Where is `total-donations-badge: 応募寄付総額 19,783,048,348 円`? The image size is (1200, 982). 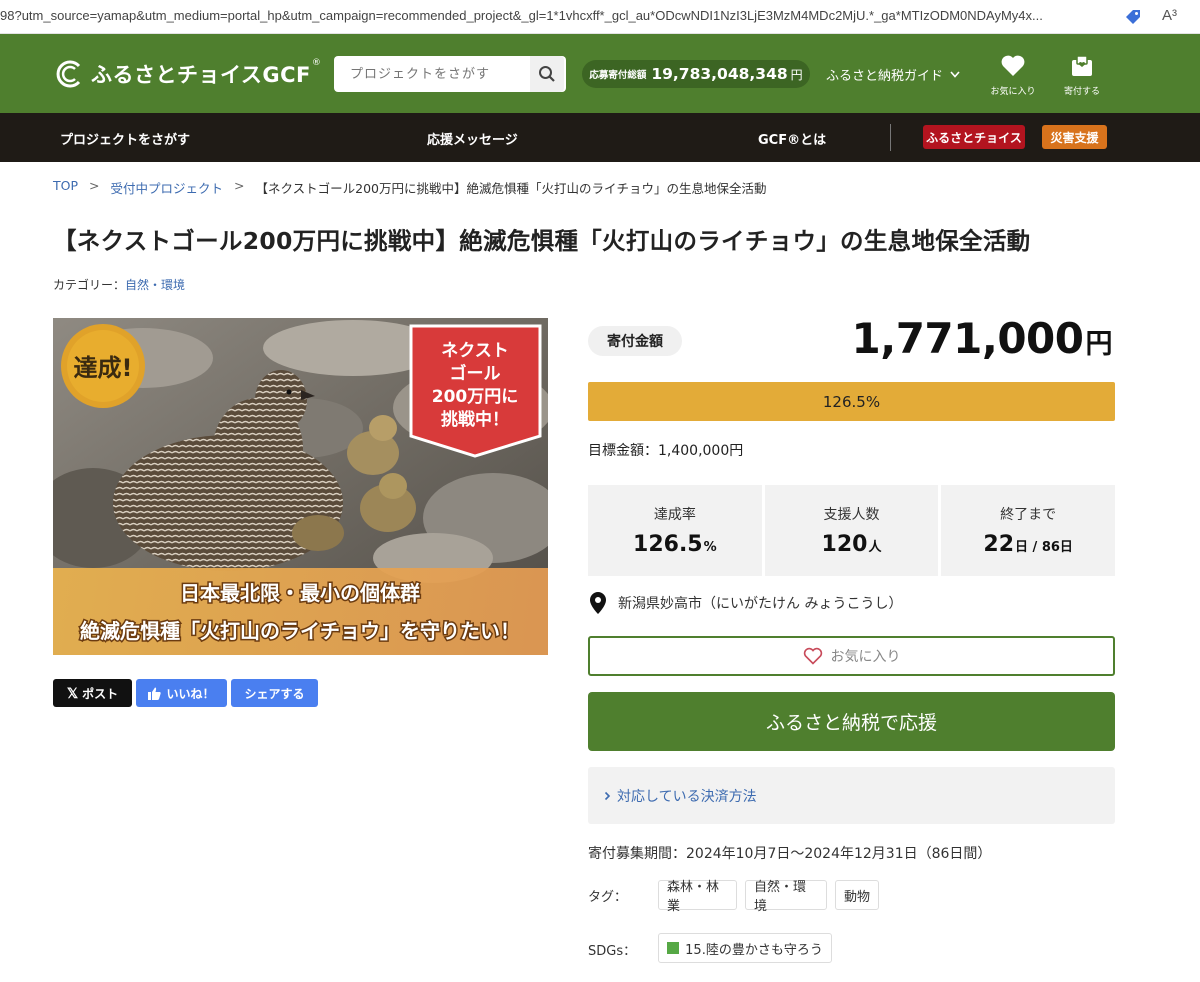
total-donations-badge: 応募寄付総額 19,783,048,348 円 is located at coordinates (696, 74).